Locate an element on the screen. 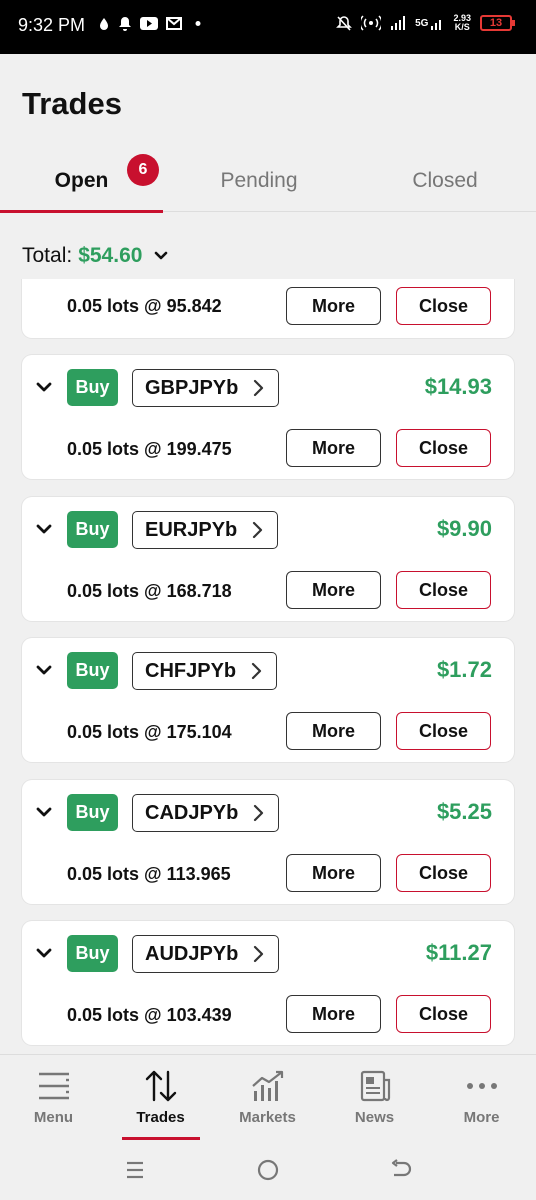  nav-trades-label: Trades is located at coordinates (160, 1117).